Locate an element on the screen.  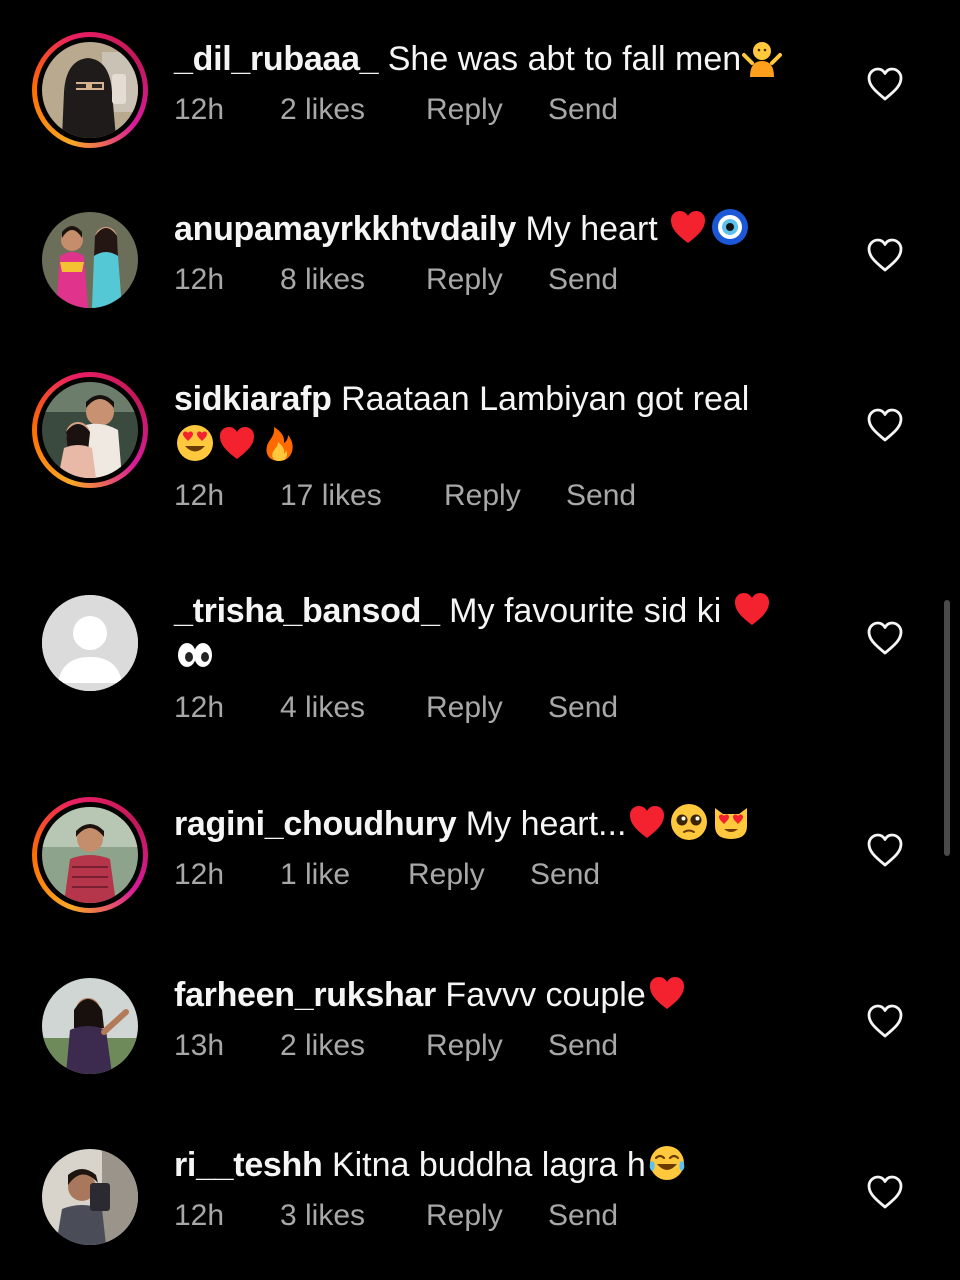
comment-body: Favvv couple is located at coordinates (545, 995).